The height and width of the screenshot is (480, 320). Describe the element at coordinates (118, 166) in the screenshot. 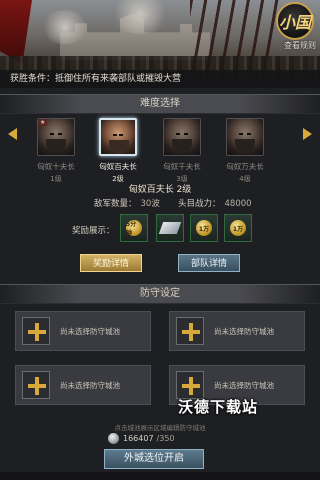

I see `boss-name: 匈奴百夫长` at that location.